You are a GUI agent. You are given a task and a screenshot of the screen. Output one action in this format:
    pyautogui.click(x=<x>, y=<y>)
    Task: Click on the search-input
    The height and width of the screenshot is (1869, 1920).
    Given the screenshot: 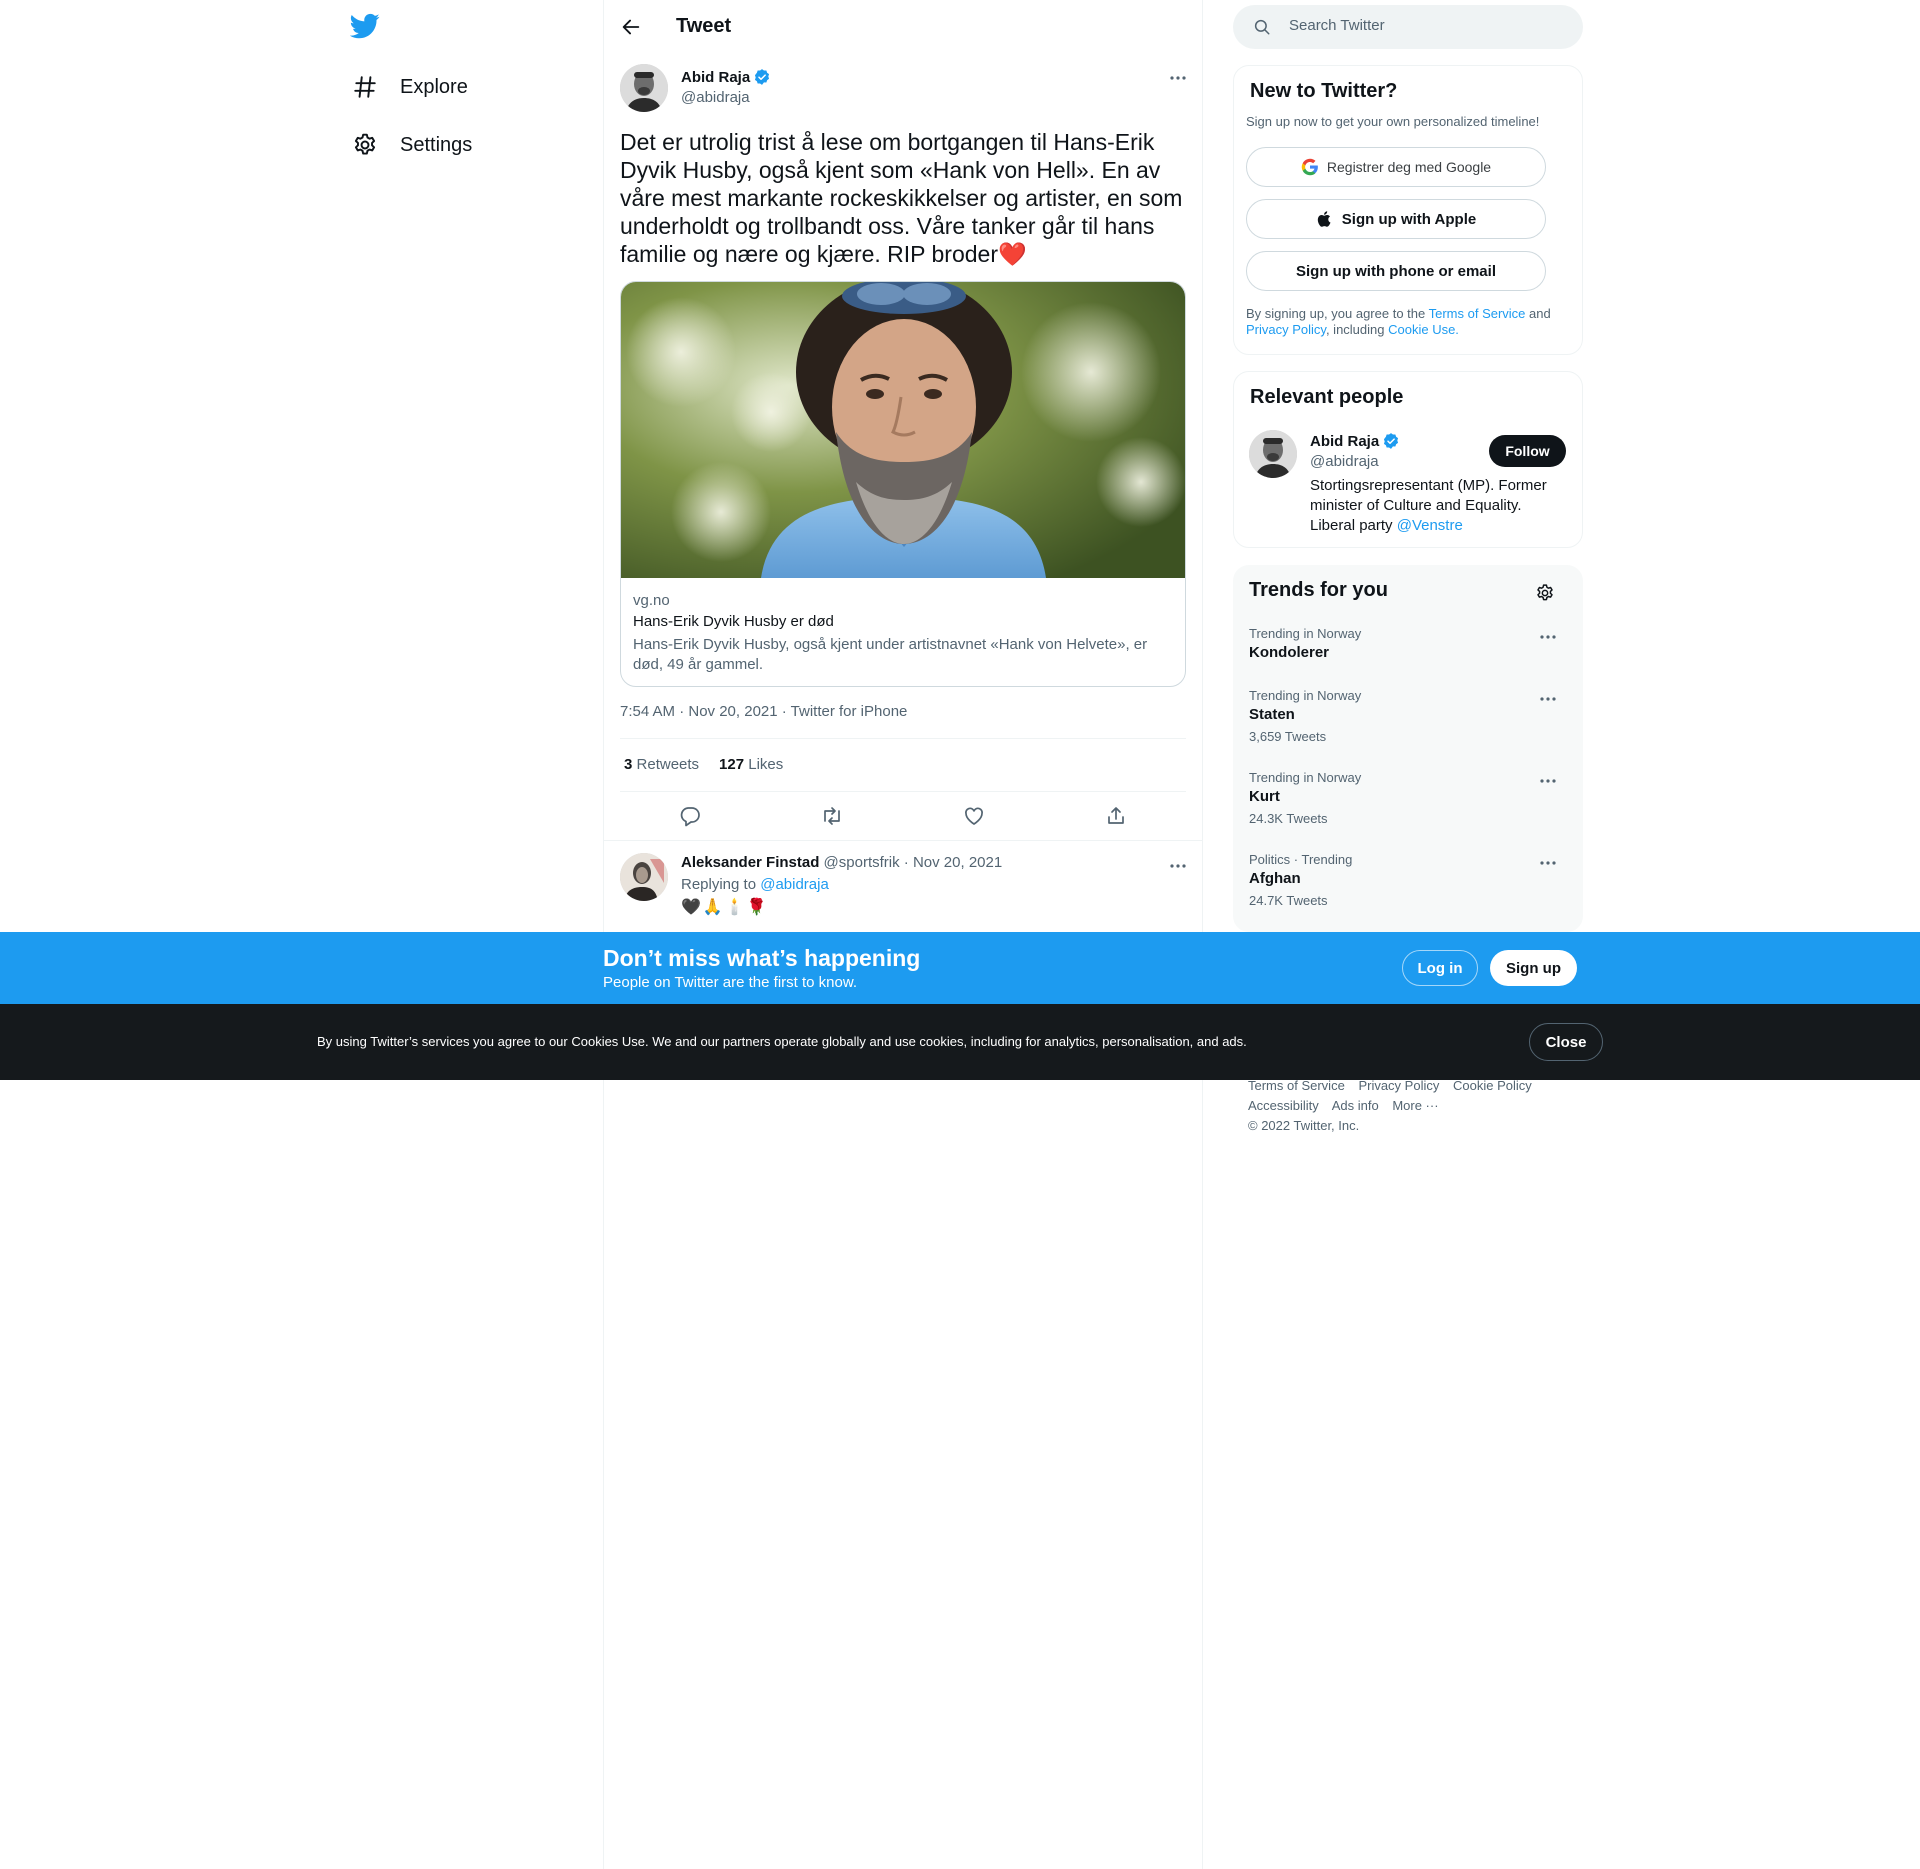 What is the action you would take?
    pyautogui.click(x=1424, y=25)
    